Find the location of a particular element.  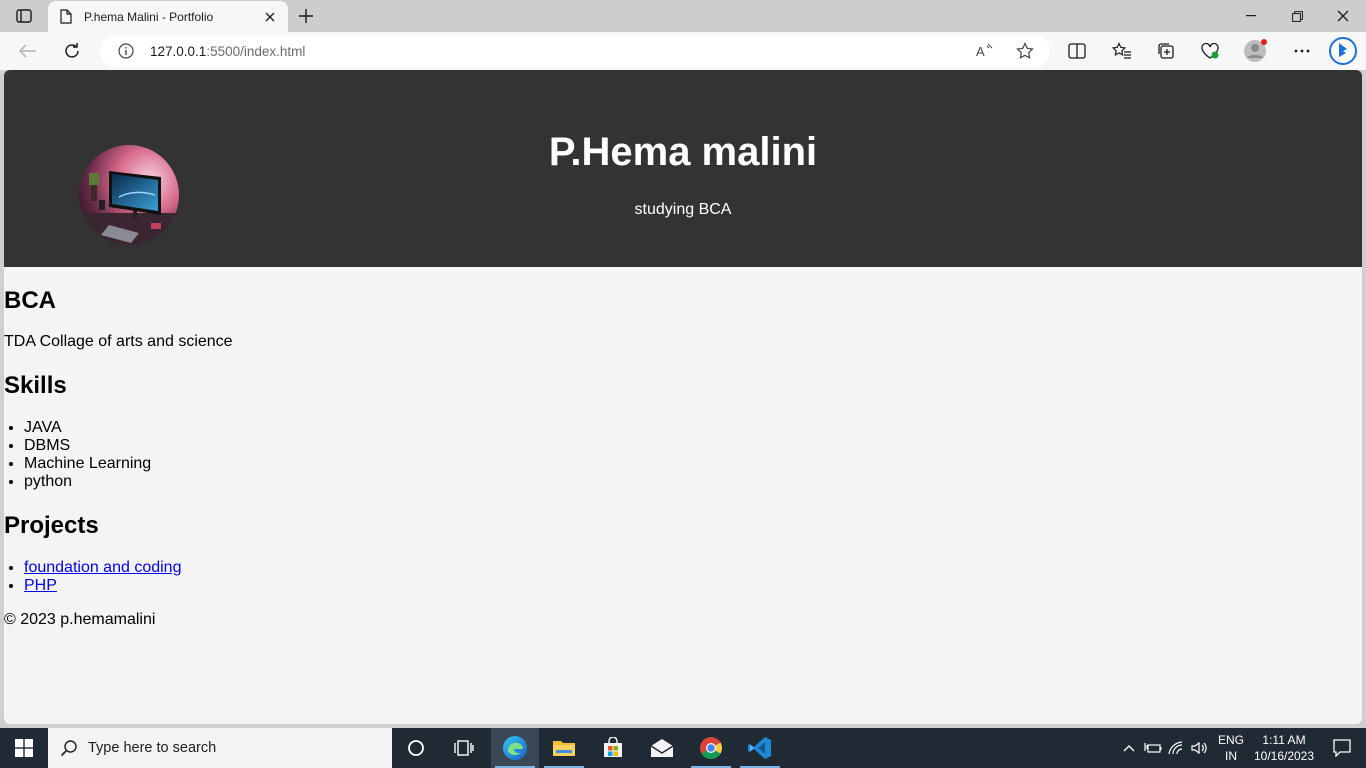

url-host: 127.0.0.1 is located at coordinates (178, 51).